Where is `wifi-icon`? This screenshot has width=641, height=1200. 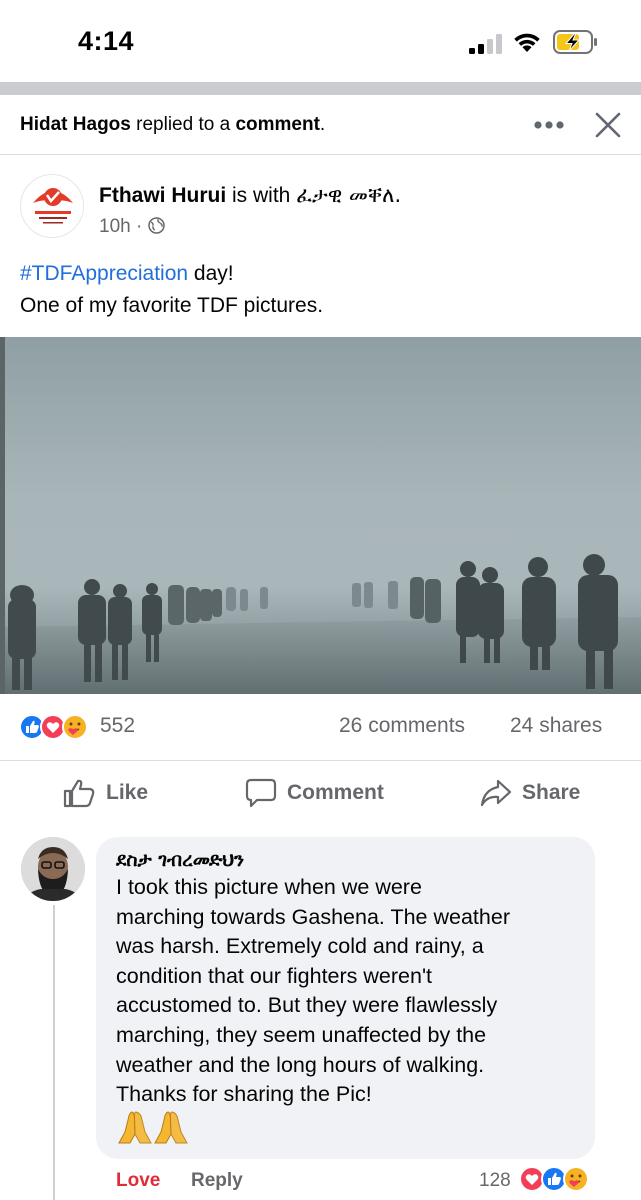
wifi-icon is located at coordinates (527, 42).